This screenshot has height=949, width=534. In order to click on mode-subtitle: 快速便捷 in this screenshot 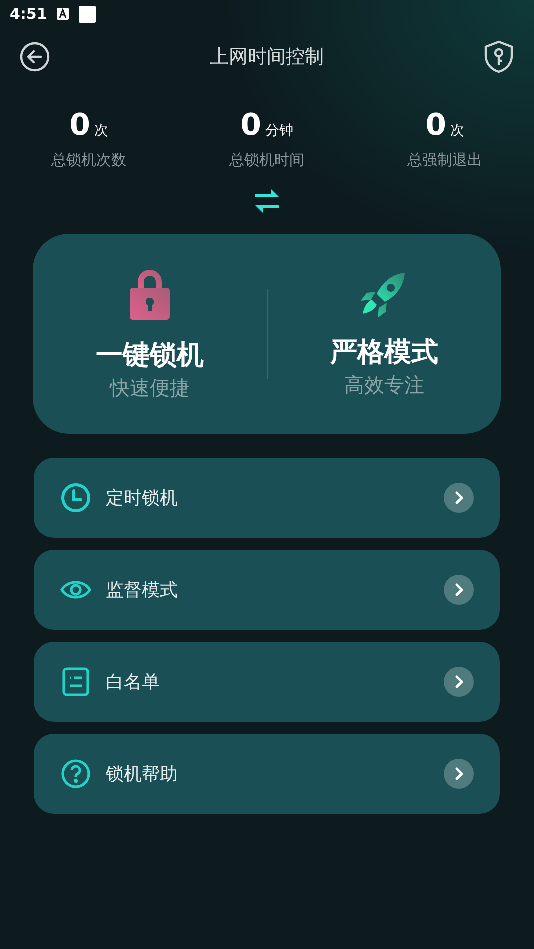, I will do `click(150, 388)`.